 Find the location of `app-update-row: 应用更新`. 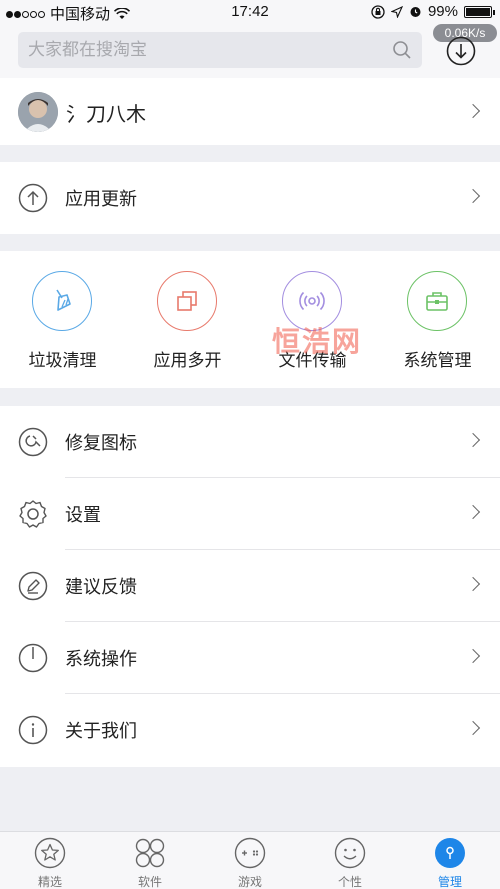

app-update-row: 应用更新 is located at coordinates (250, 198).